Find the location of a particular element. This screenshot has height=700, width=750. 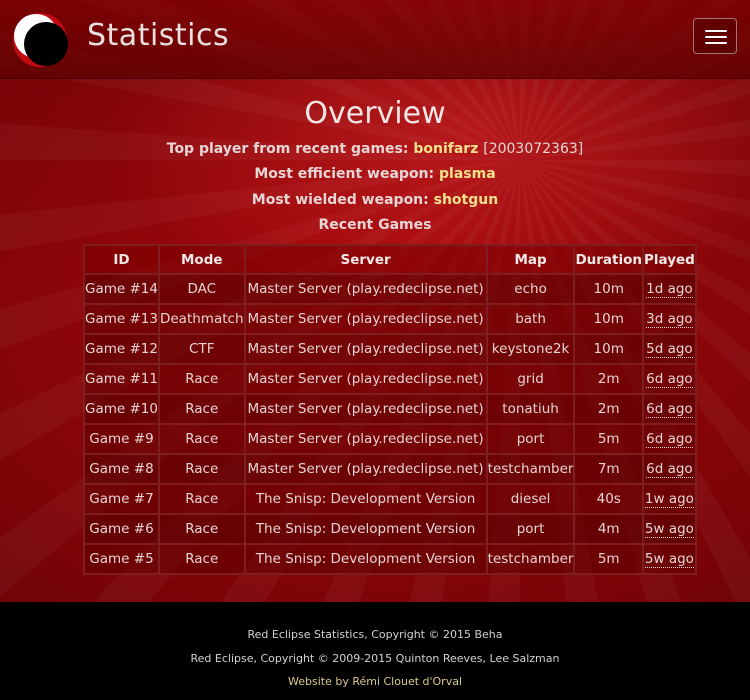

game-played-cell: 1d ago is located at coordinates (669, 289).